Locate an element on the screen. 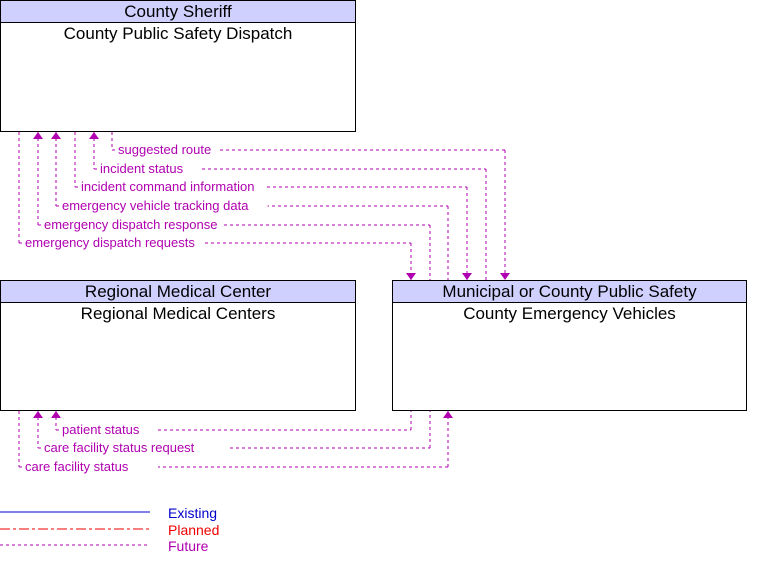  flow-label: incident command information is located at coordinates (167, 186).